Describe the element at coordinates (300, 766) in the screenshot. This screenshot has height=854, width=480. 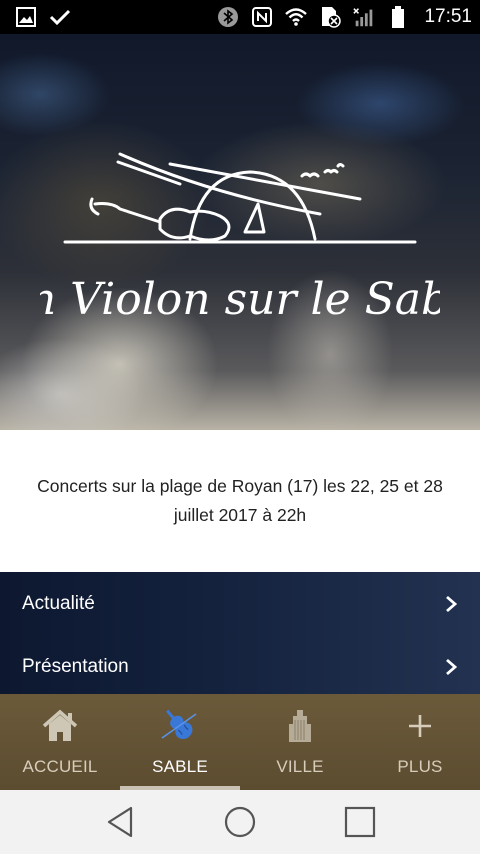
I see `tab-label: VILLE` at that location.